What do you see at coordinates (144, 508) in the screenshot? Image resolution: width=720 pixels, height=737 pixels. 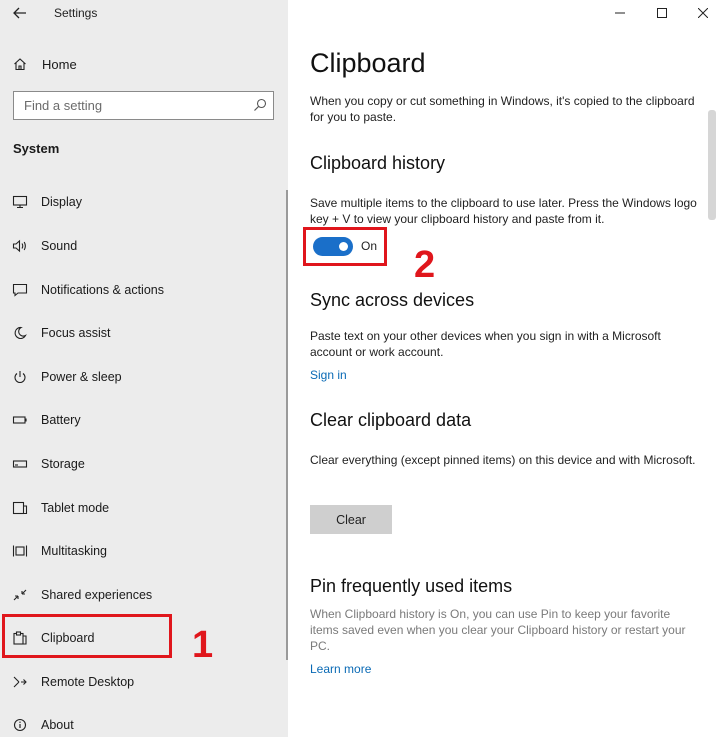 I see `sidebar-item-tablet-mode: Tablet mode` at bounding box center [144, 508].